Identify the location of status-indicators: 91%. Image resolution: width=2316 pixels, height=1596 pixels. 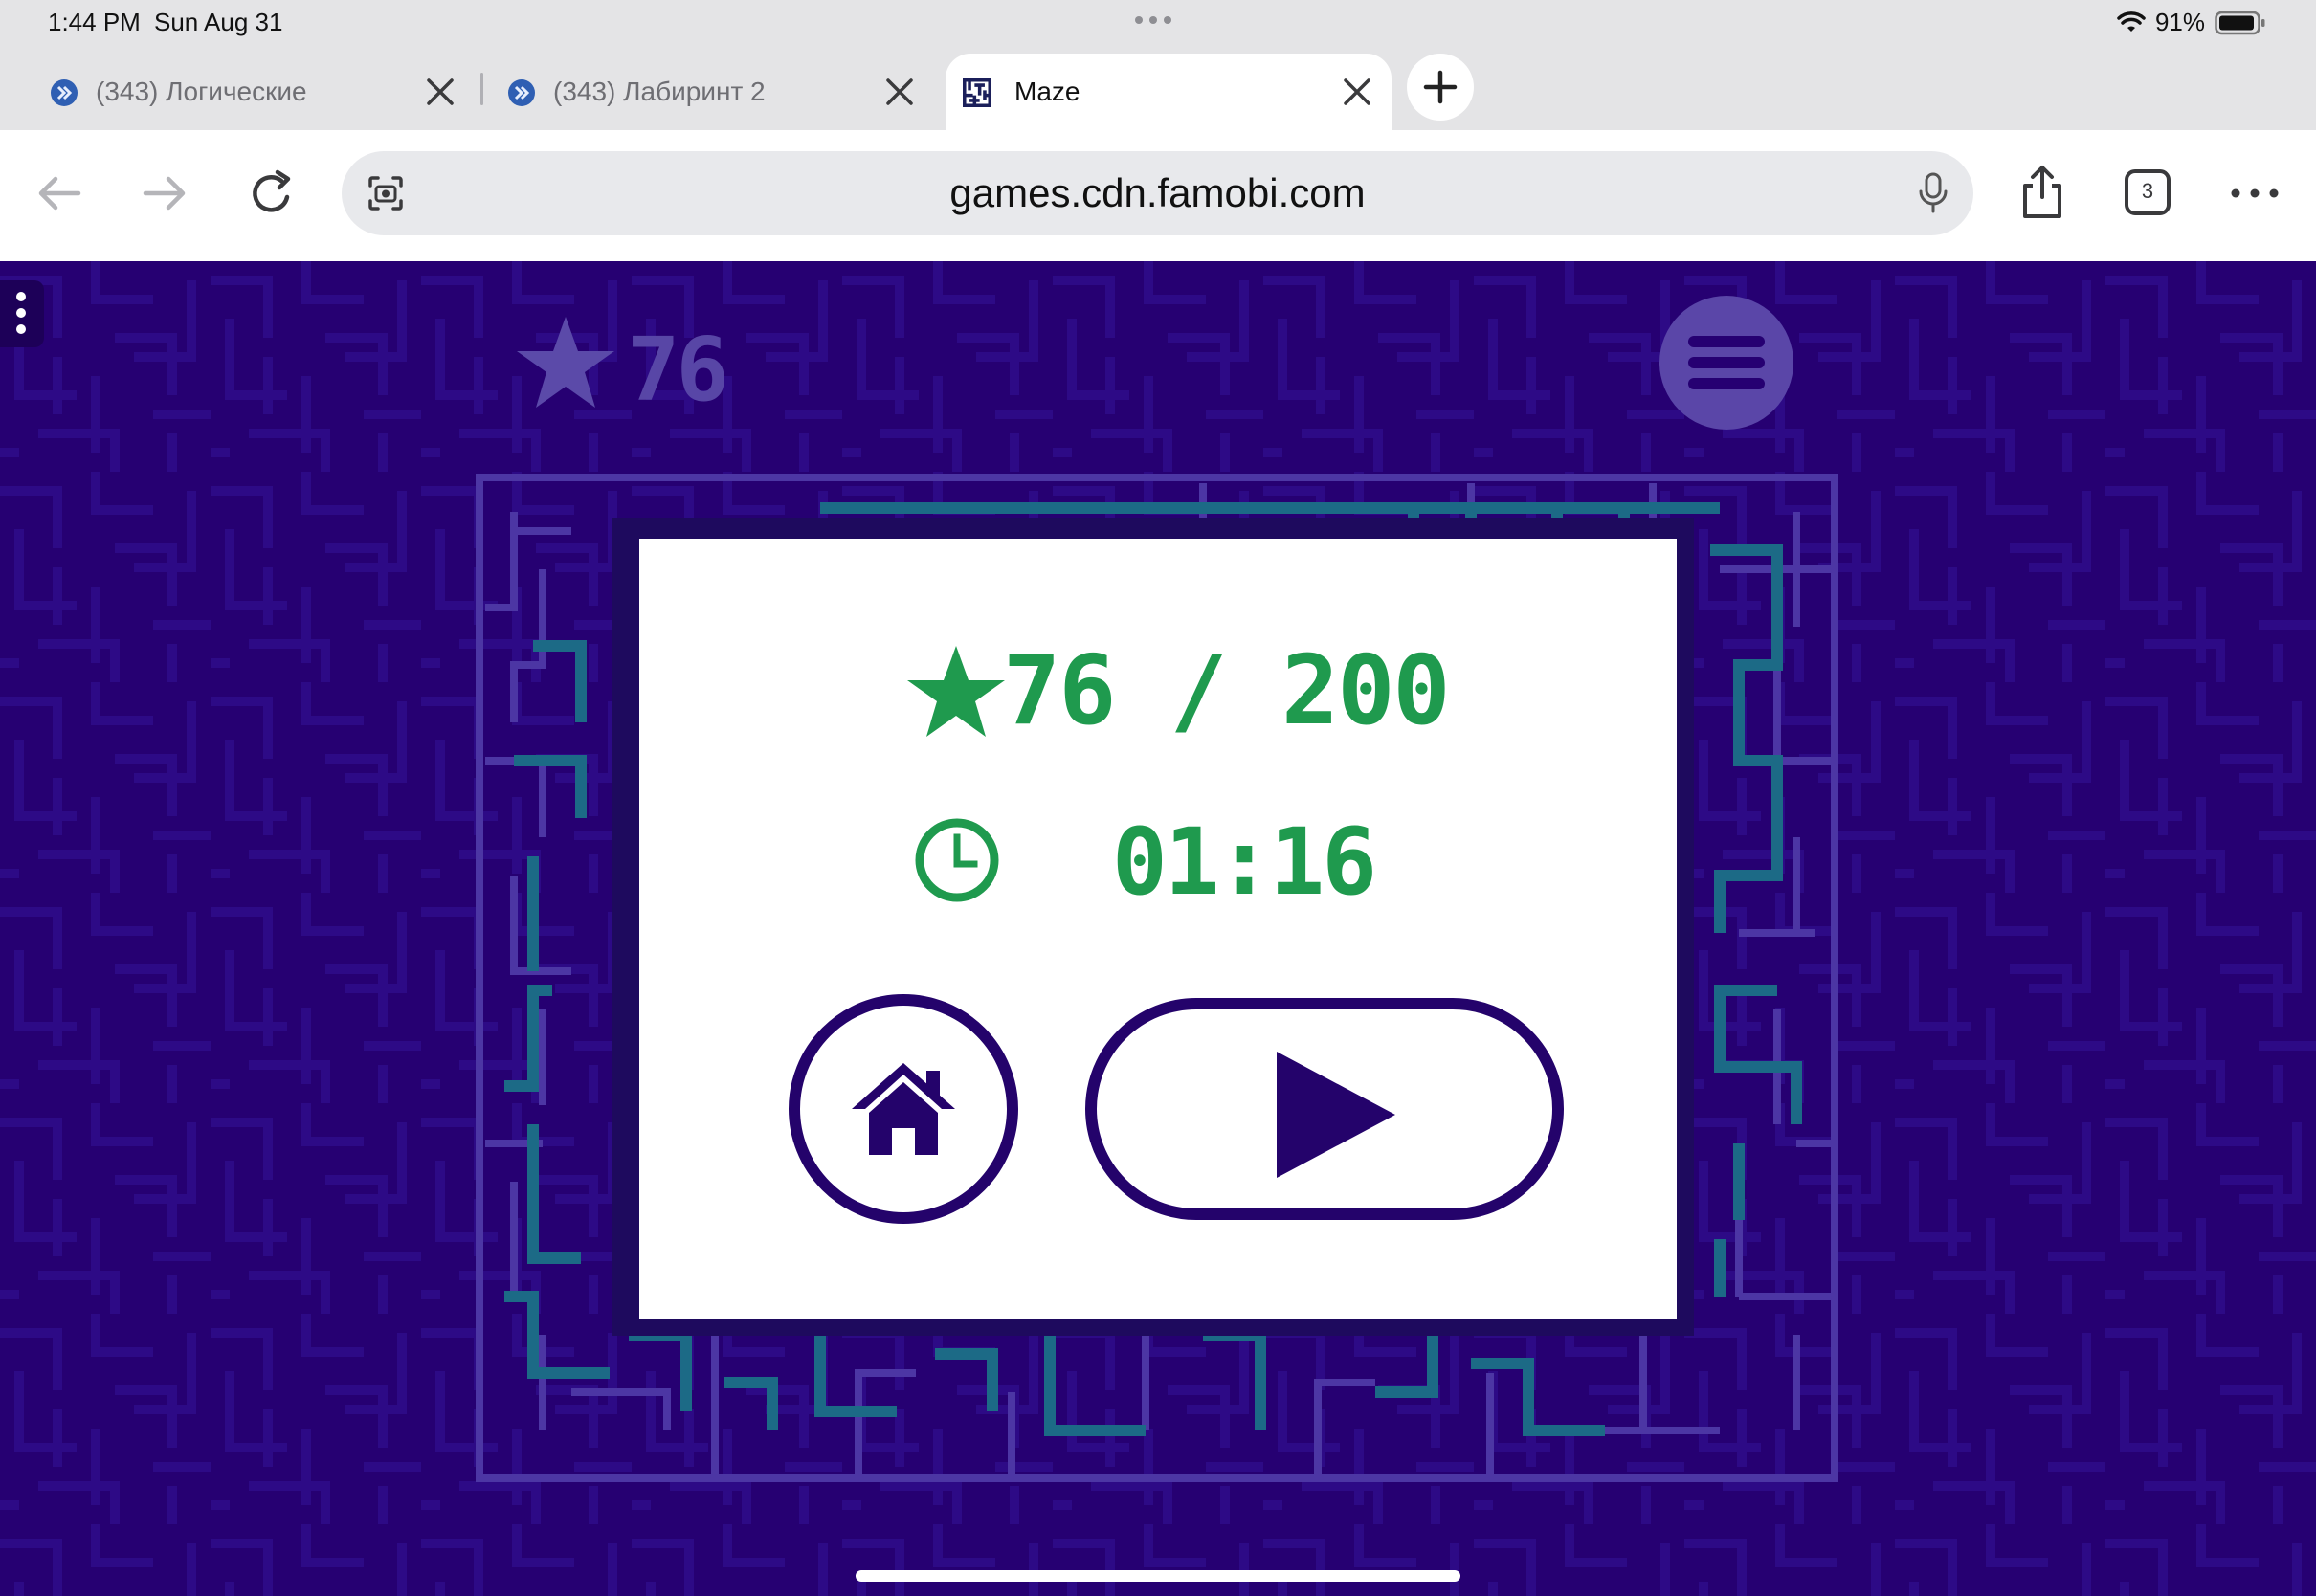
(2192, 23).